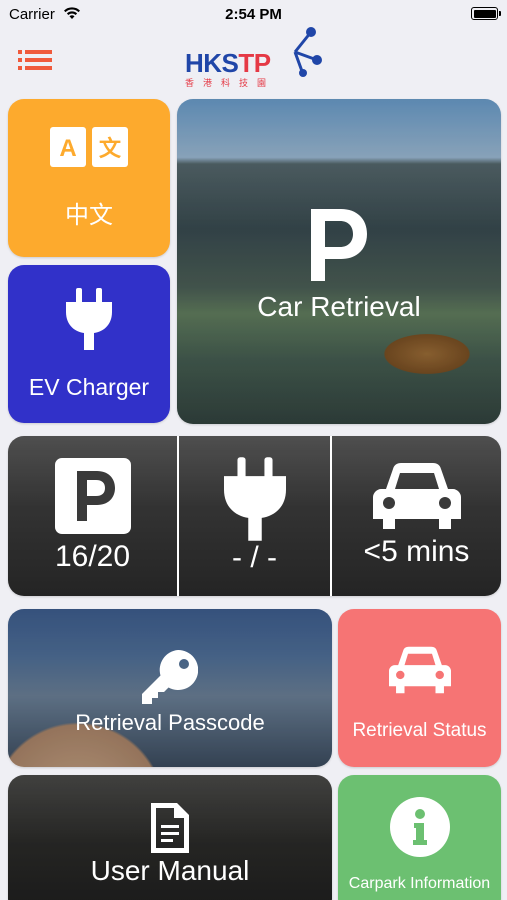 Image resolution: width=507 pixels, height=900 pixels. What do you see at coordinates (307, 52) in the screenshot?
I see `logo-molecule-icon` at bounding box center [307, 52].